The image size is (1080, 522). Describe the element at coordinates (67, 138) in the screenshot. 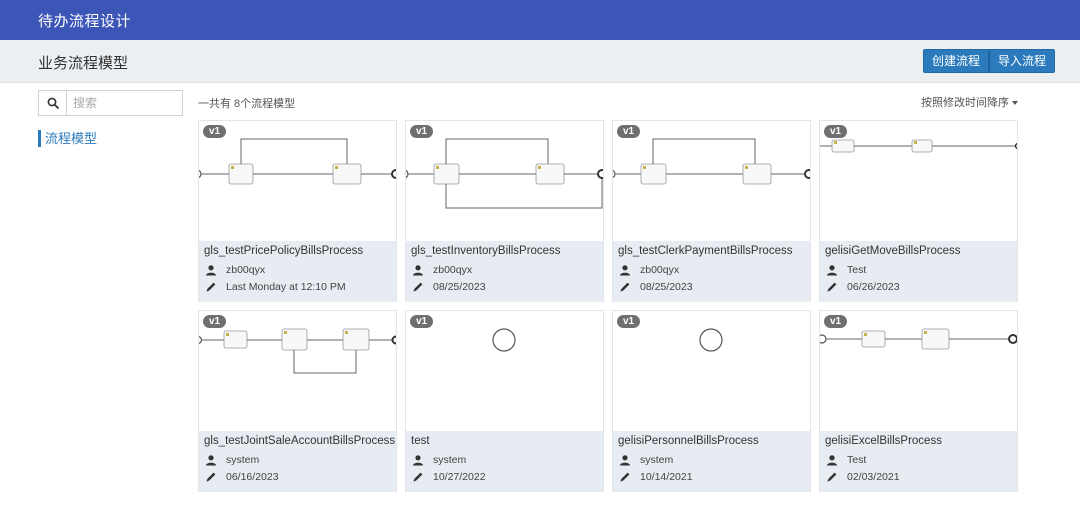

I see `sidebar-item-process-models: 流程模型` at that location.